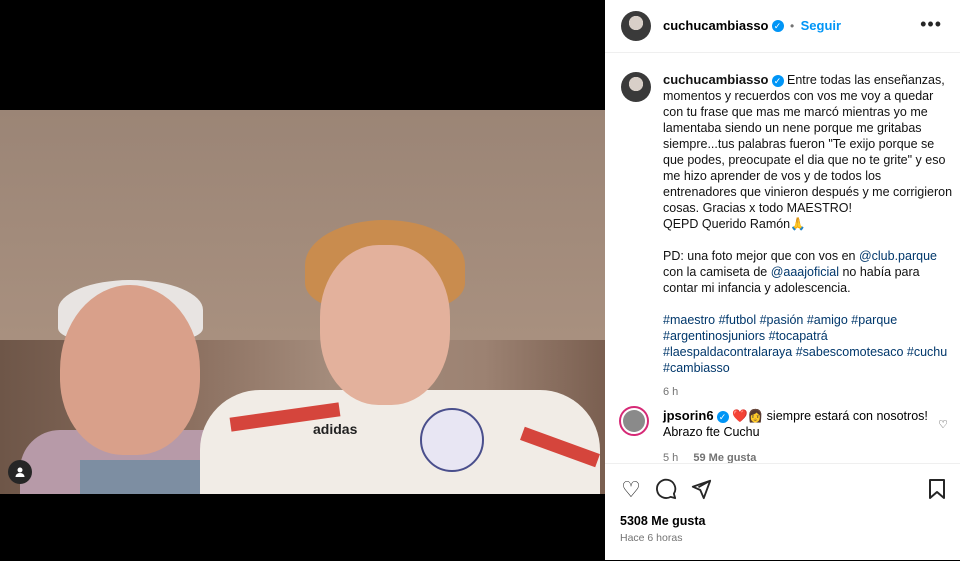  I want to click on photo-man-face, so click(130, 370).